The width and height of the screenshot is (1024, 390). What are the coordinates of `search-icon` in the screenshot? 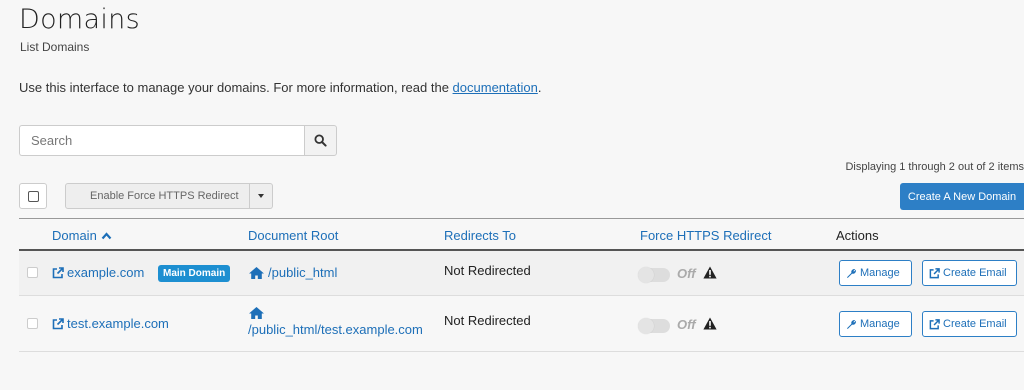 It's located at (320, 140).